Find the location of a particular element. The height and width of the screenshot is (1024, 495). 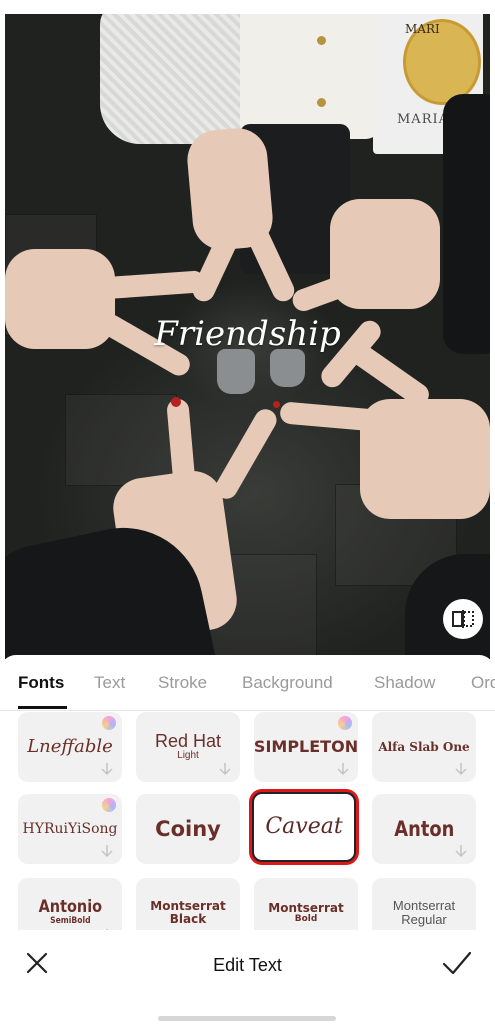

font-card-montserrat-regular: Montserrat Regular is located at coordinates (424, 904).